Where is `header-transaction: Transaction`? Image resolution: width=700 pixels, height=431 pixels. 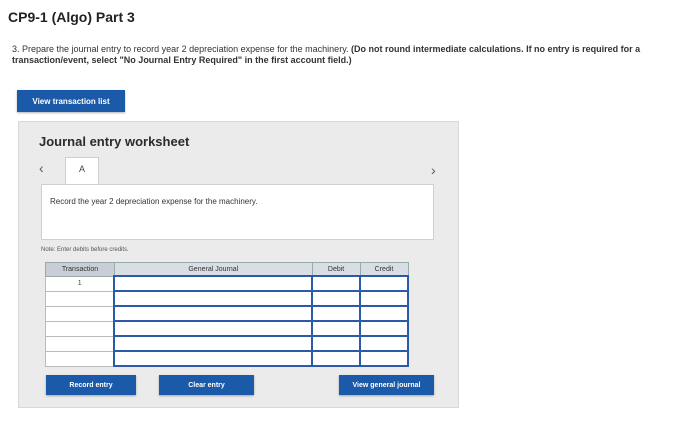
header-transaction: Transaction is located at coordinates (80, 269).